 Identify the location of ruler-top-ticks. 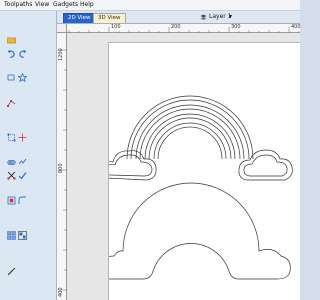
(184, 30).